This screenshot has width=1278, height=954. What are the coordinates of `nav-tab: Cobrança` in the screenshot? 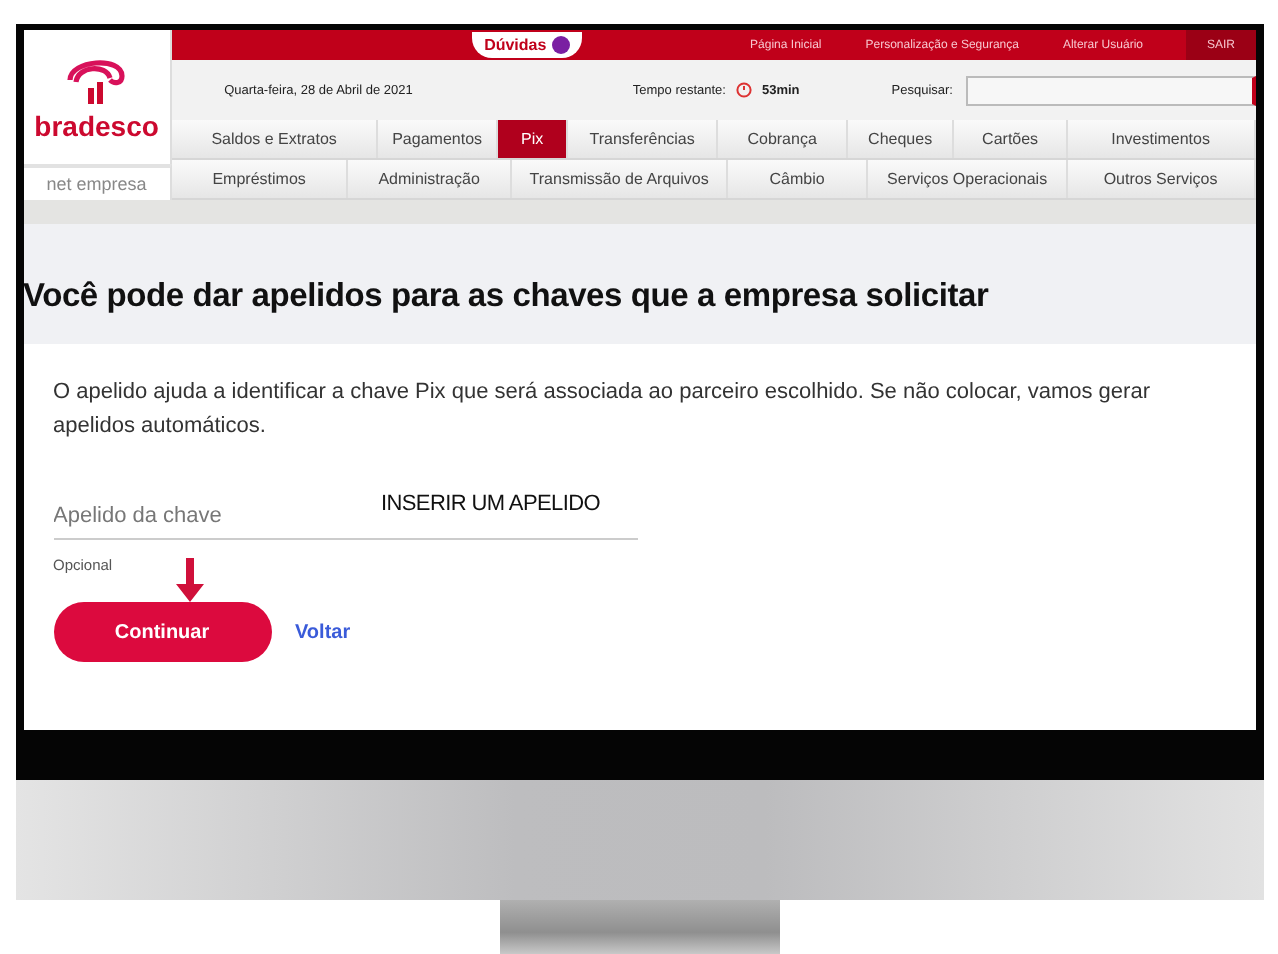 It's located at (783, 139).